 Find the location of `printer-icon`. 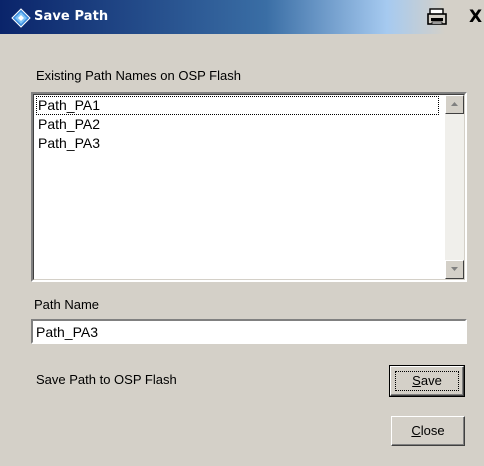

printer-icon is located at coordinates (437, 17).